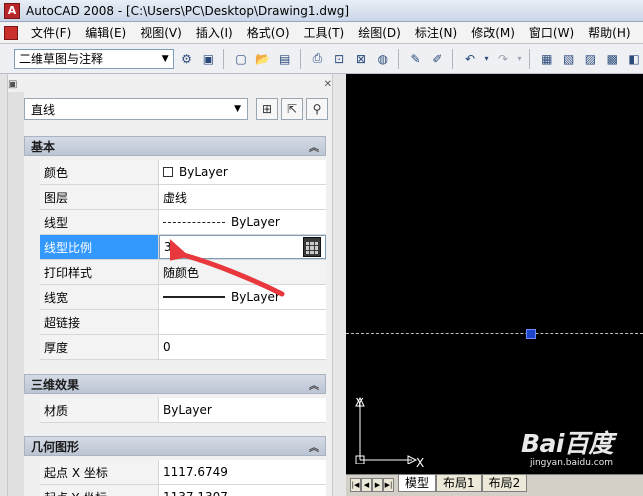 This screenshot has width=643, height=496. What do you see at coordinates (569, 59) in the screenshot?
I see `design-center-icon: ▧` at bounding box center [569, 59].